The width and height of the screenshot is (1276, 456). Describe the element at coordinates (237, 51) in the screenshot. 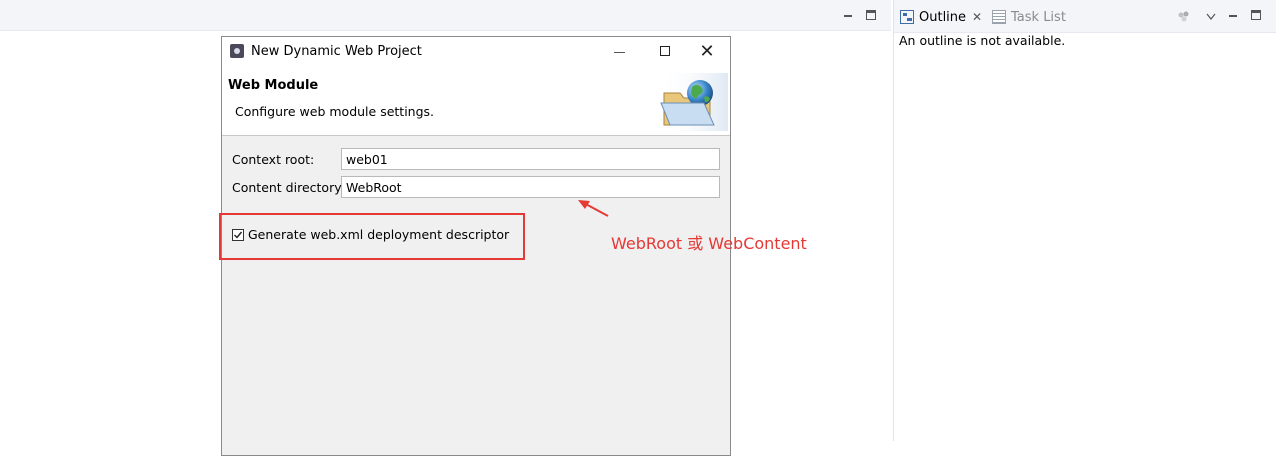

I see `eclipse-dialog-icon` at that location.